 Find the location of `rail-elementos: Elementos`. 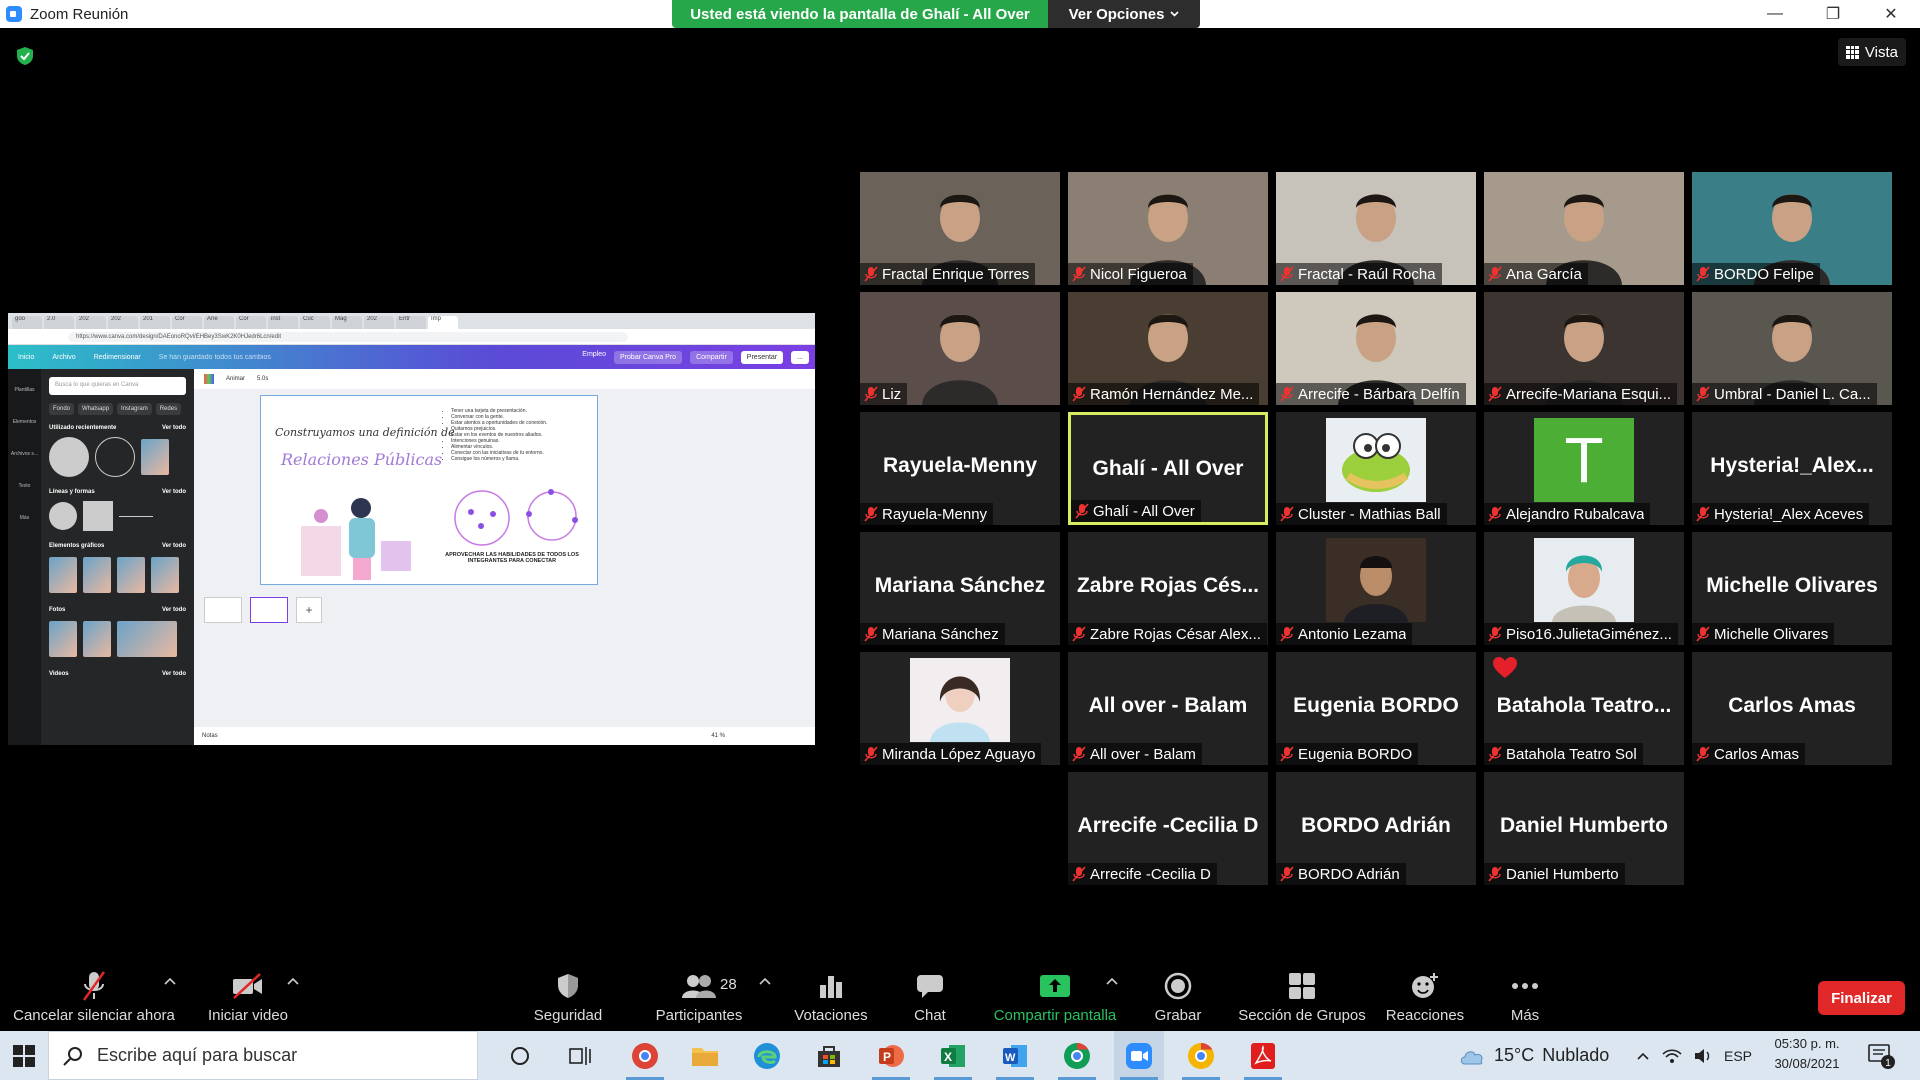

rail-elementos: Elementos is located at coordinates (24, 422).